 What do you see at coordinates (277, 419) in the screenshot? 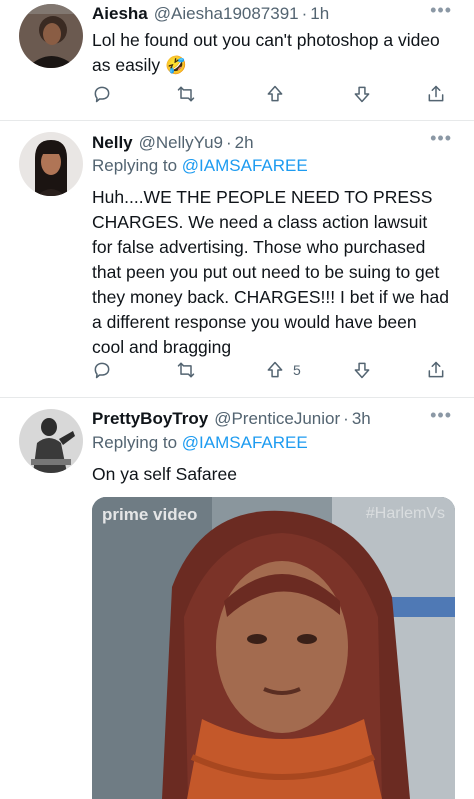
I see `user-handle: @PrenticeJunior` at bounding box center [277, 419].